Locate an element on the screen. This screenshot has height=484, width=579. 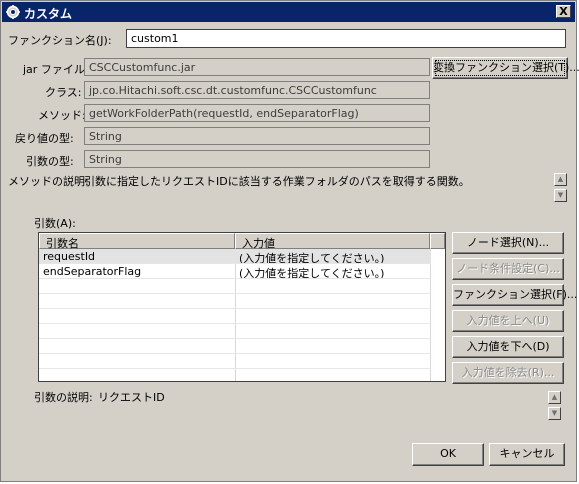
arg-description-scroll-up-button: ▲ is located at coordinates (554, 397).